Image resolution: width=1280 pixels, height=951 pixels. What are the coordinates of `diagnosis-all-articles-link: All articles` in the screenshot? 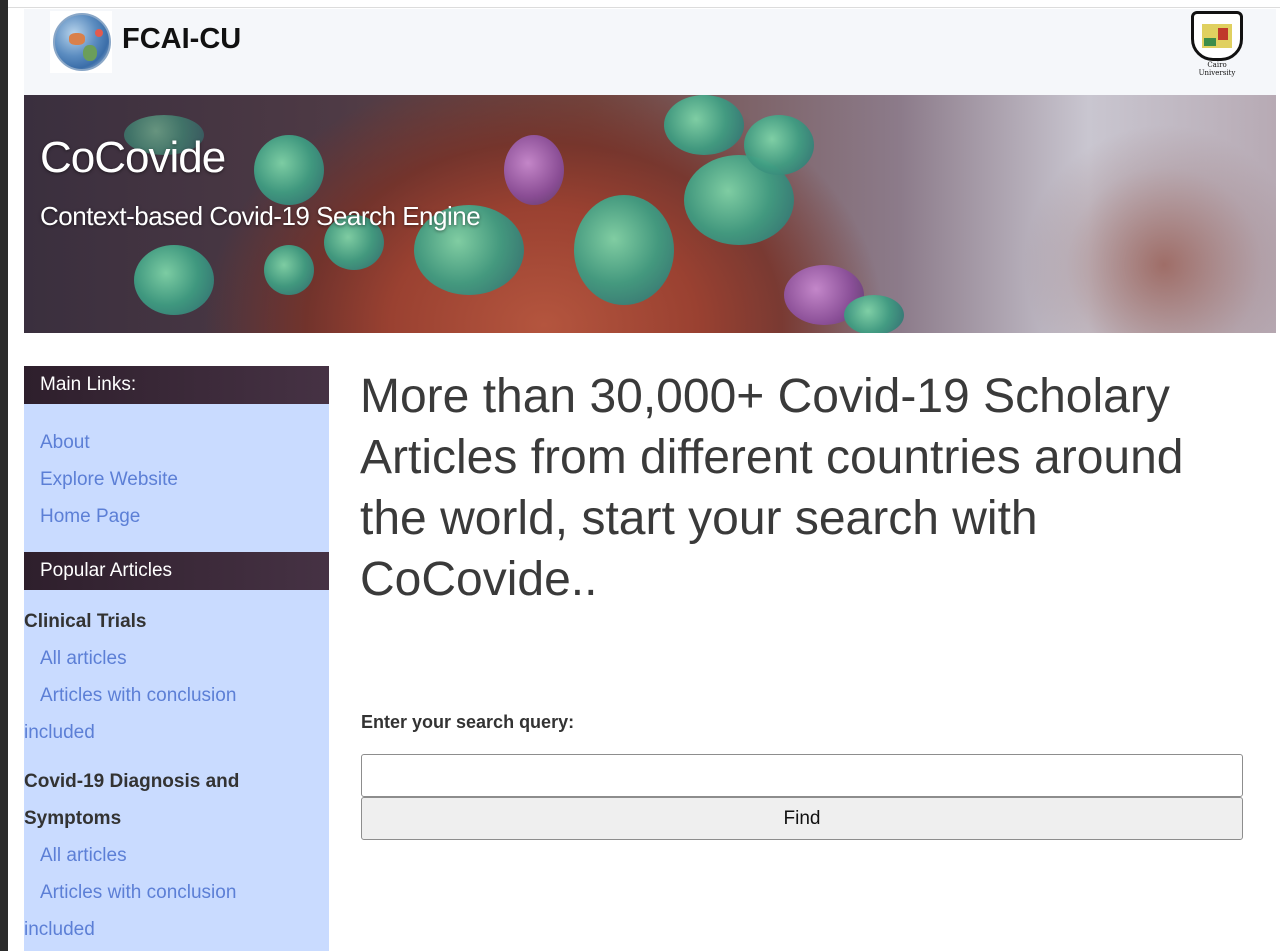 It's located at (83, 856).